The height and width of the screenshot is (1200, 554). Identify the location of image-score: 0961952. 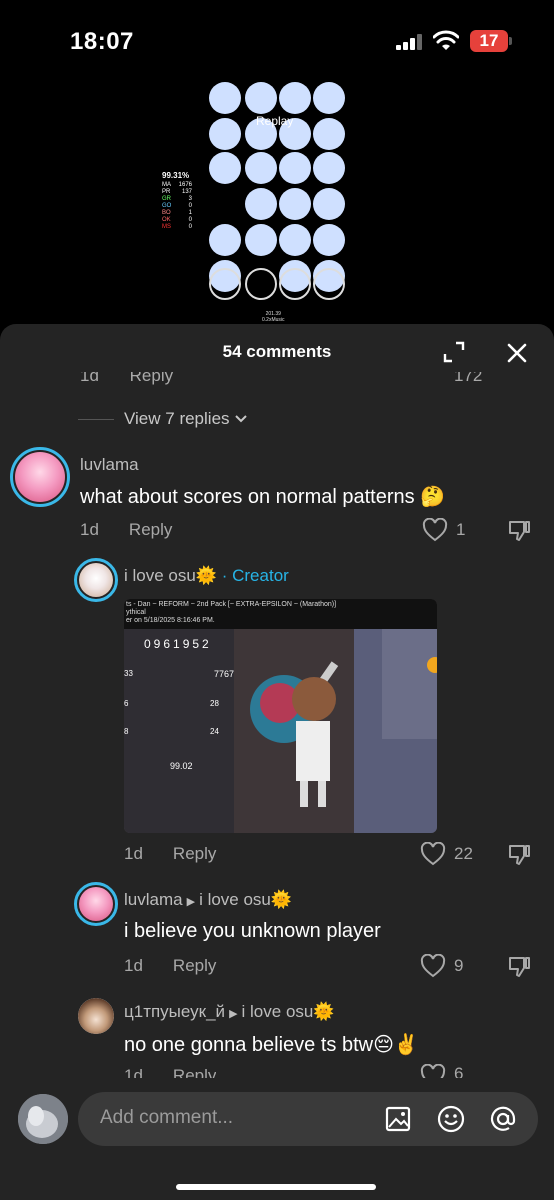
(178, 644).